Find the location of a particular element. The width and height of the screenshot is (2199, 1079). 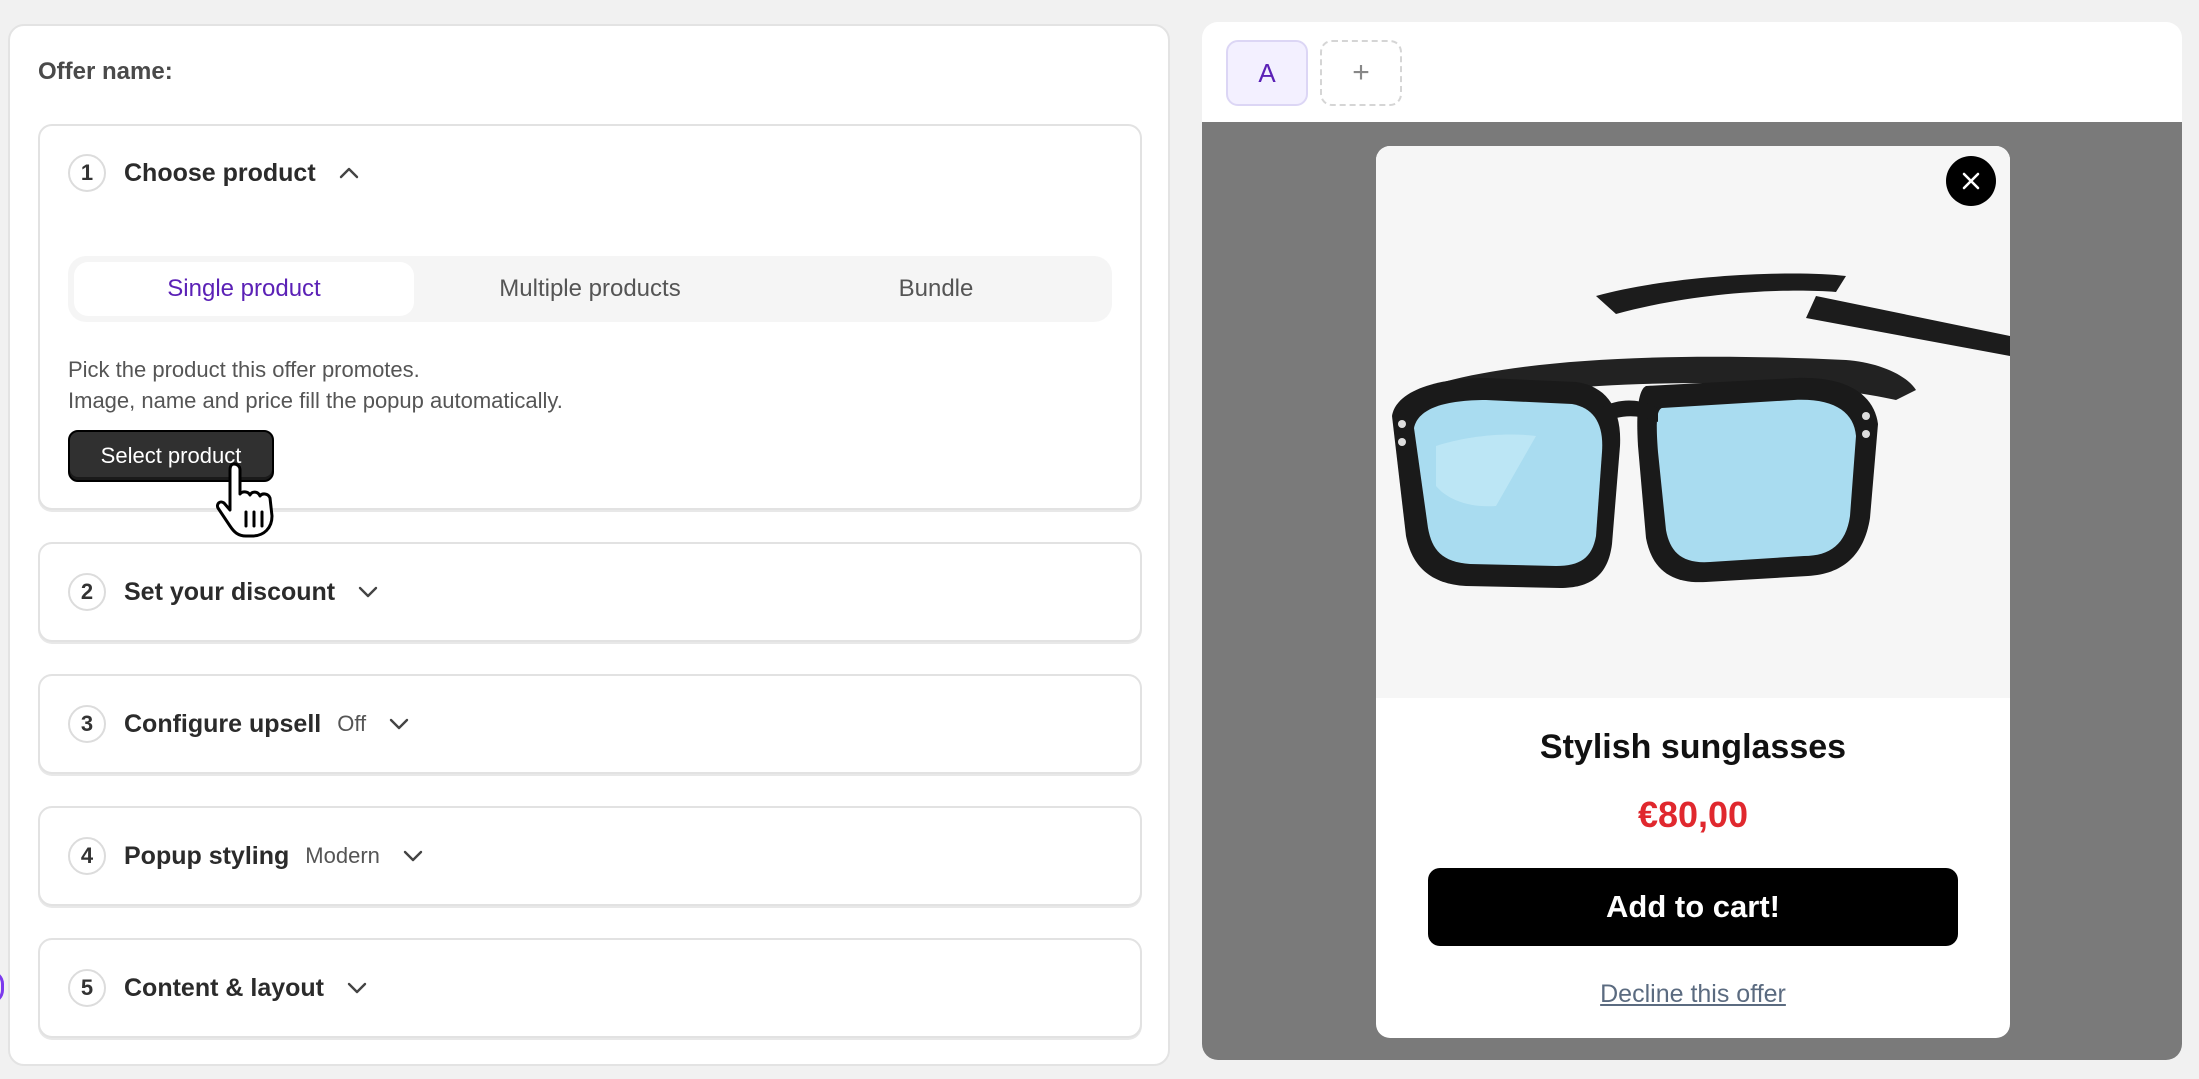

section-header-choose-product: 1 Choose product is located at coordinates (214, 173).